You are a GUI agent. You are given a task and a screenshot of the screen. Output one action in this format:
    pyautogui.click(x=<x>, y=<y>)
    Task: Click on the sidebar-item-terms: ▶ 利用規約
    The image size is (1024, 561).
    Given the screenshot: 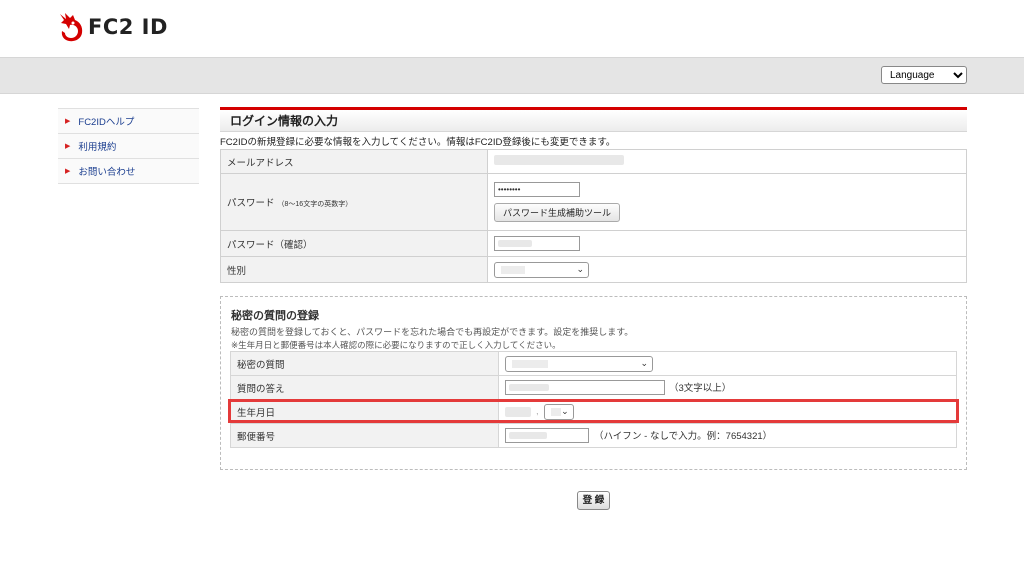 What is the action you would take?
    pyautogui.click(x=128, y=146)
    